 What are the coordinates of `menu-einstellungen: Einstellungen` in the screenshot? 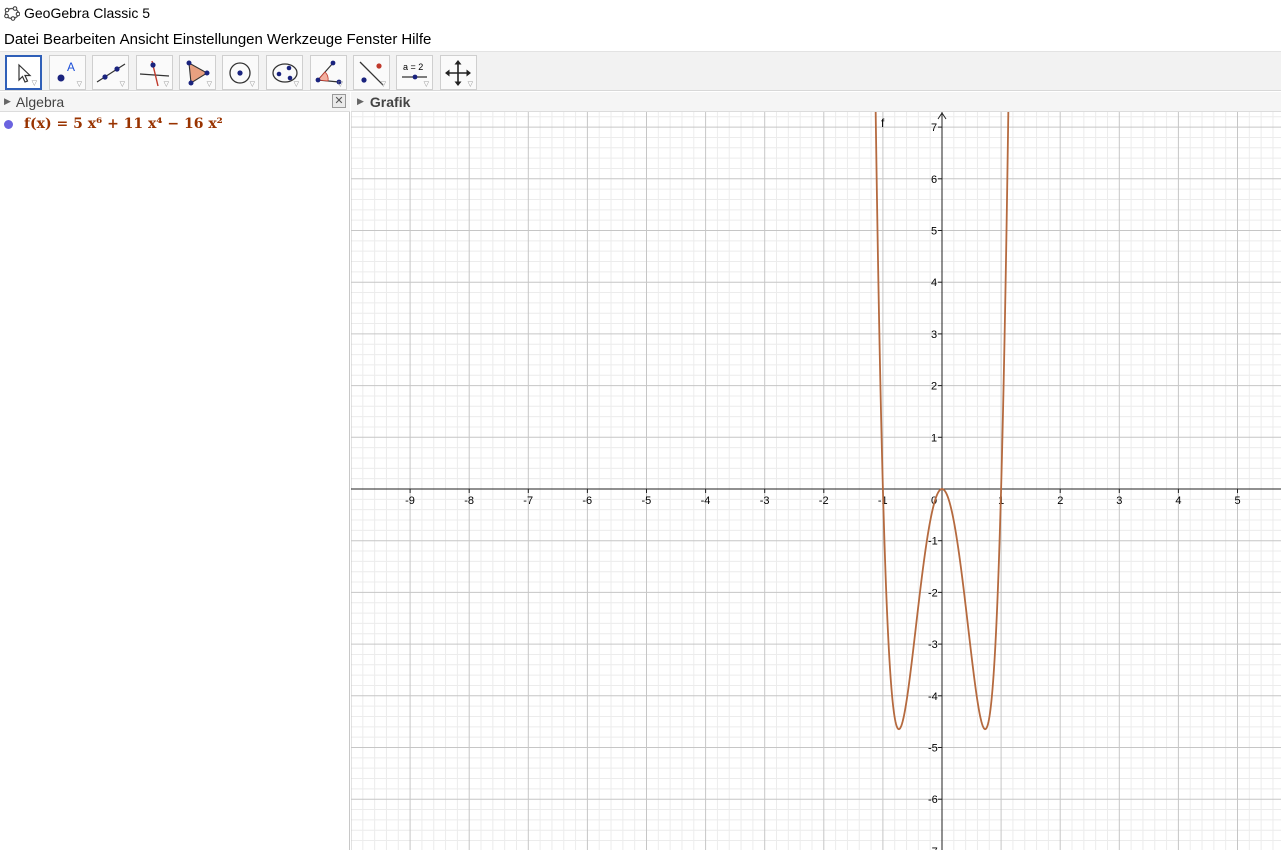 It's located at (218, 39).